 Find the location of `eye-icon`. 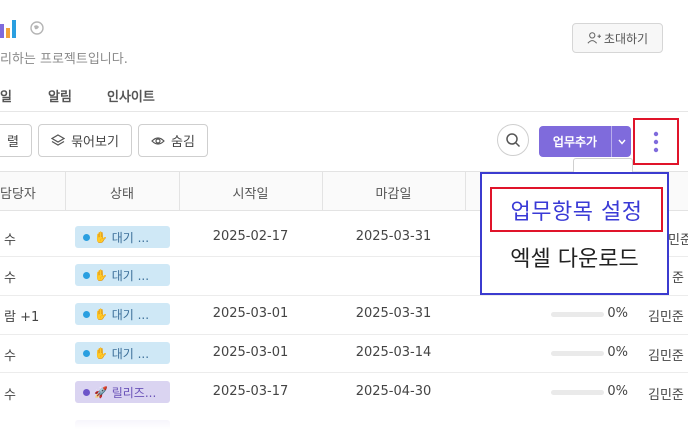

eye-icon is located at coordinates (158, 140).